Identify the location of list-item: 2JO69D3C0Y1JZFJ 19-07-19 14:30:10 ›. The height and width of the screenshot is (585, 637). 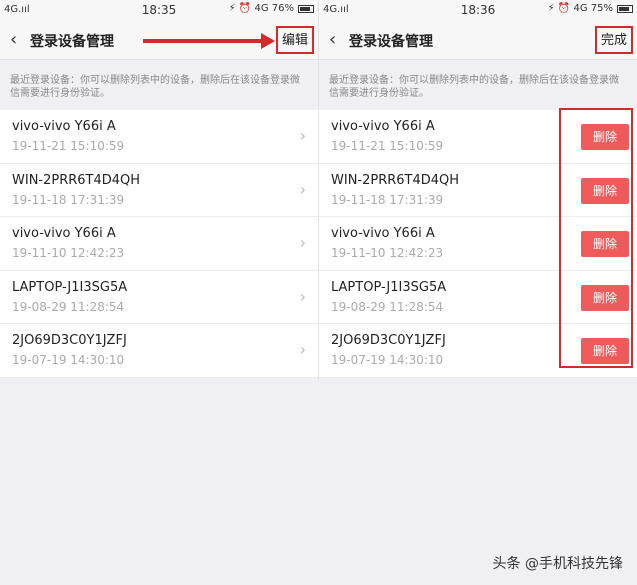
(159, 351).